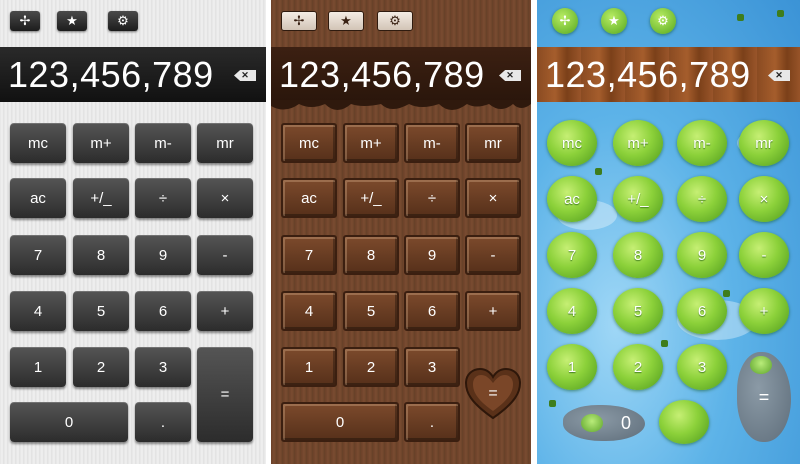 The width and height of the screenshot is (800, 464). I want to click on chocolate-drips, so click(401, 105).